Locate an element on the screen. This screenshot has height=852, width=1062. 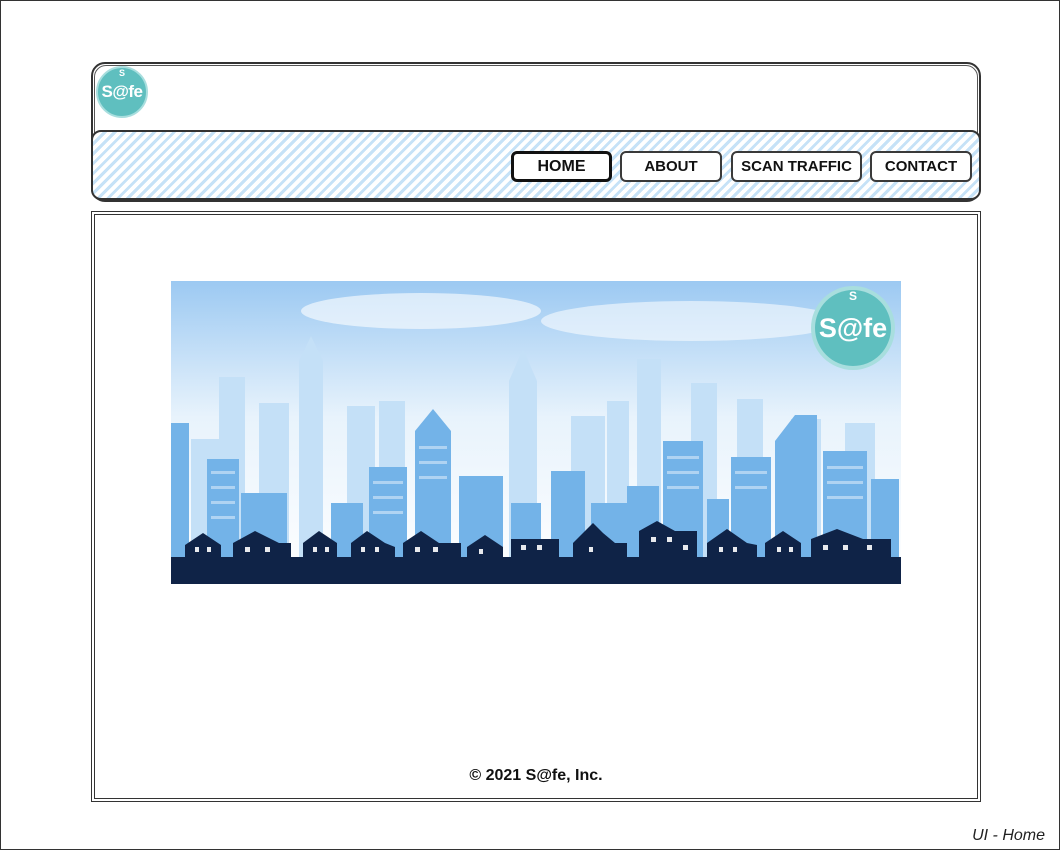
nav-scan-traffic-button: SCAN TRAFFIC is located at coordinates (796, 166).